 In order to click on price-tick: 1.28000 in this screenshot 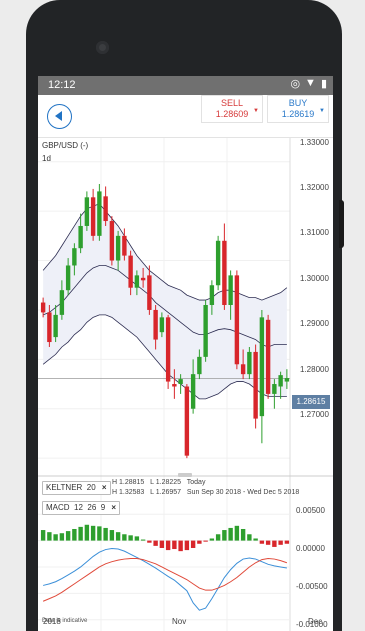, I will do `click(314, 369)`.